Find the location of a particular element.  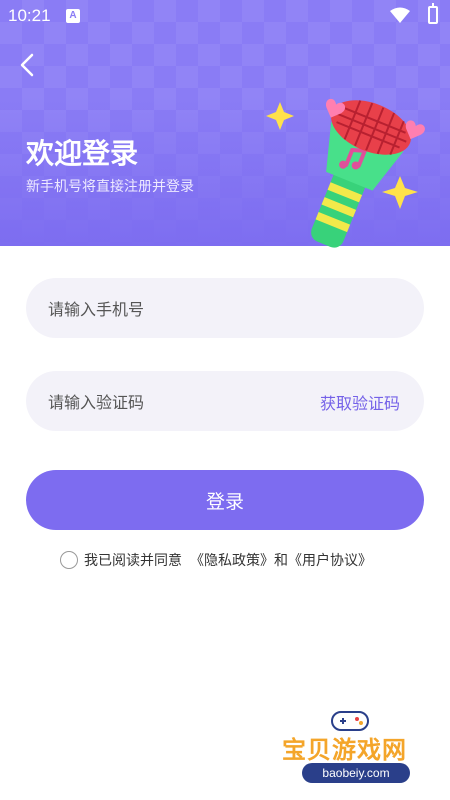

code-field: 获取验证码 is located at coordinates (225, 402).